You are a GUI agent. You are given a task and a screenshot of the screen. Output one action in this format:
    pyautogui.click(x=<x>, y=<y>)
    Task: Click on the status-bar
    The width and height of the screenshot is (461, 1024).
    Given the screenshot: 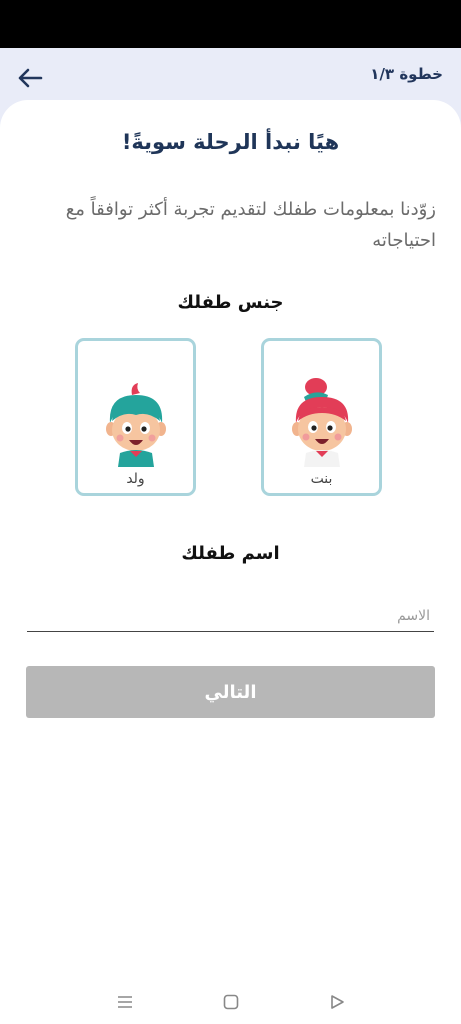 What is the action you would take?
    pyautogui.click(x=230, y=24)
    